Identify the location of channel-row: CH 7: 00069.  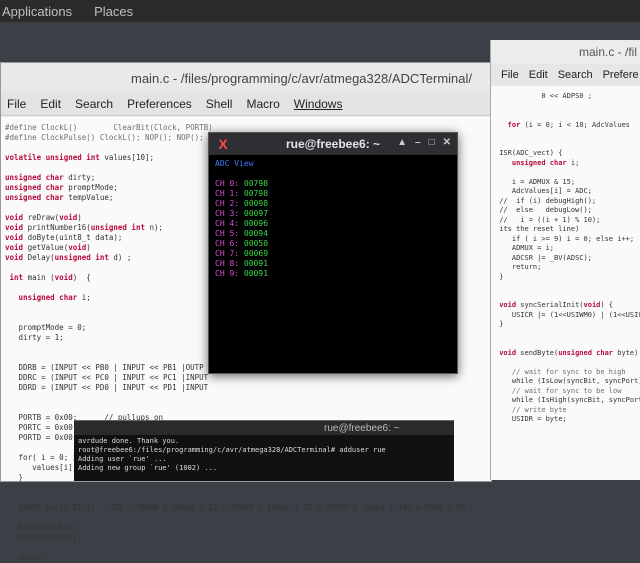
(333, 254).